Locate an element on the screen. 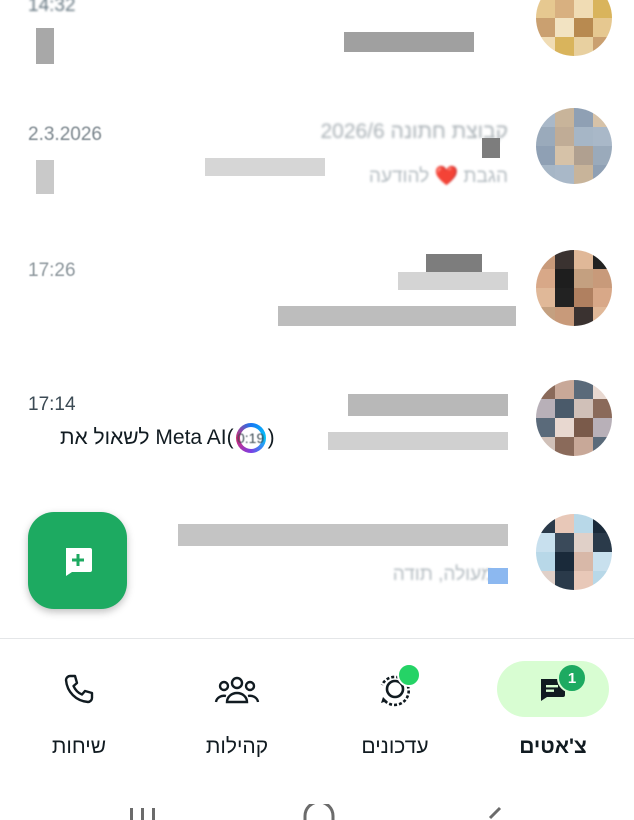 This screenshot has width=634, height=820. communities-icon is located at coordinates (237, 690).